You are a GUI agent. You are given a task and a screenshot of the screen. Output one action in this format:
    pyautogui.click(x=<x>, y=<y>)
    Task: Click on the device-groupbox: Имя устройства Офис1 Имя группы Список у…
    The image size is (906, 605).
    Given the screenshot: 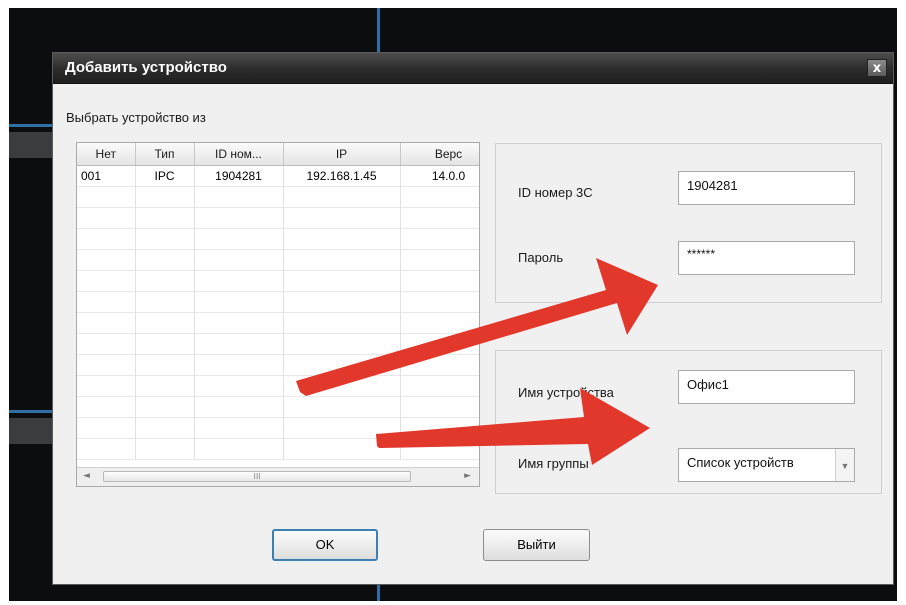 What is the action you would take?
    pyautogui.click(x=688, y=422)
    